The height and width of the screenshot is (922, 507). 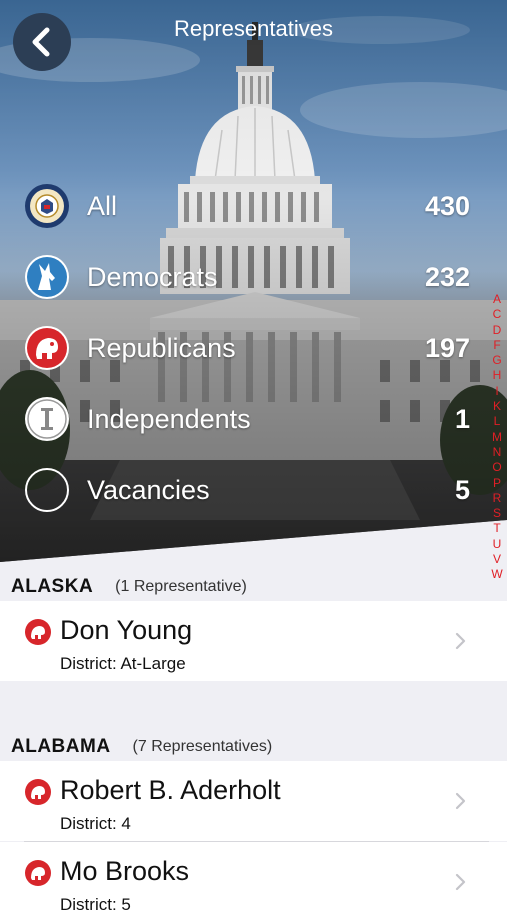 What do you see at coordinates (497, 498) in the screenshot?
I see `index-letter: R` at bounding box center [497, 498].